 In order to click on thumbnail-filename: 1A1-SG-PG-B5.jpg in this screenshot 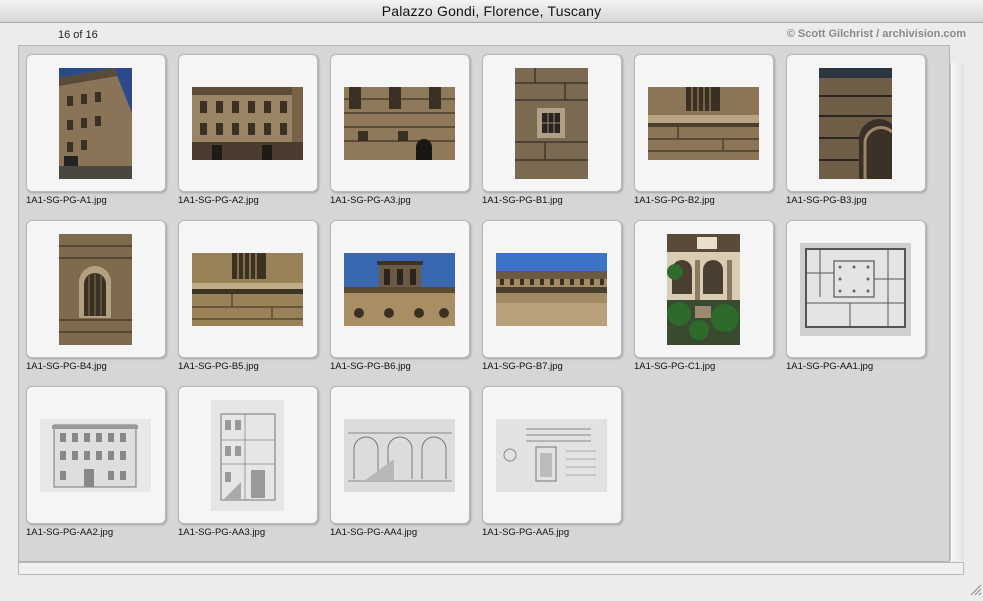, I will do `click(218, 366)`.